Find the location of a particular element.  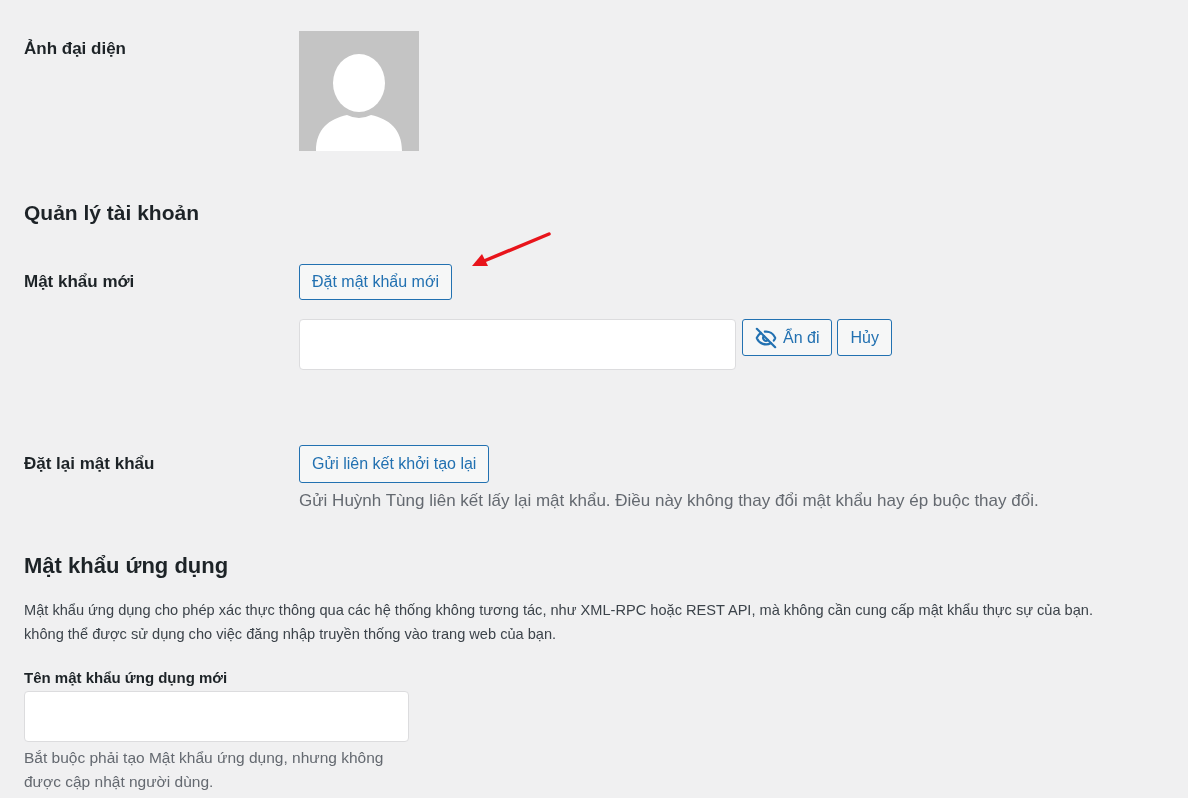

cancel-button: Hủy is located at coordinates (864, 337).